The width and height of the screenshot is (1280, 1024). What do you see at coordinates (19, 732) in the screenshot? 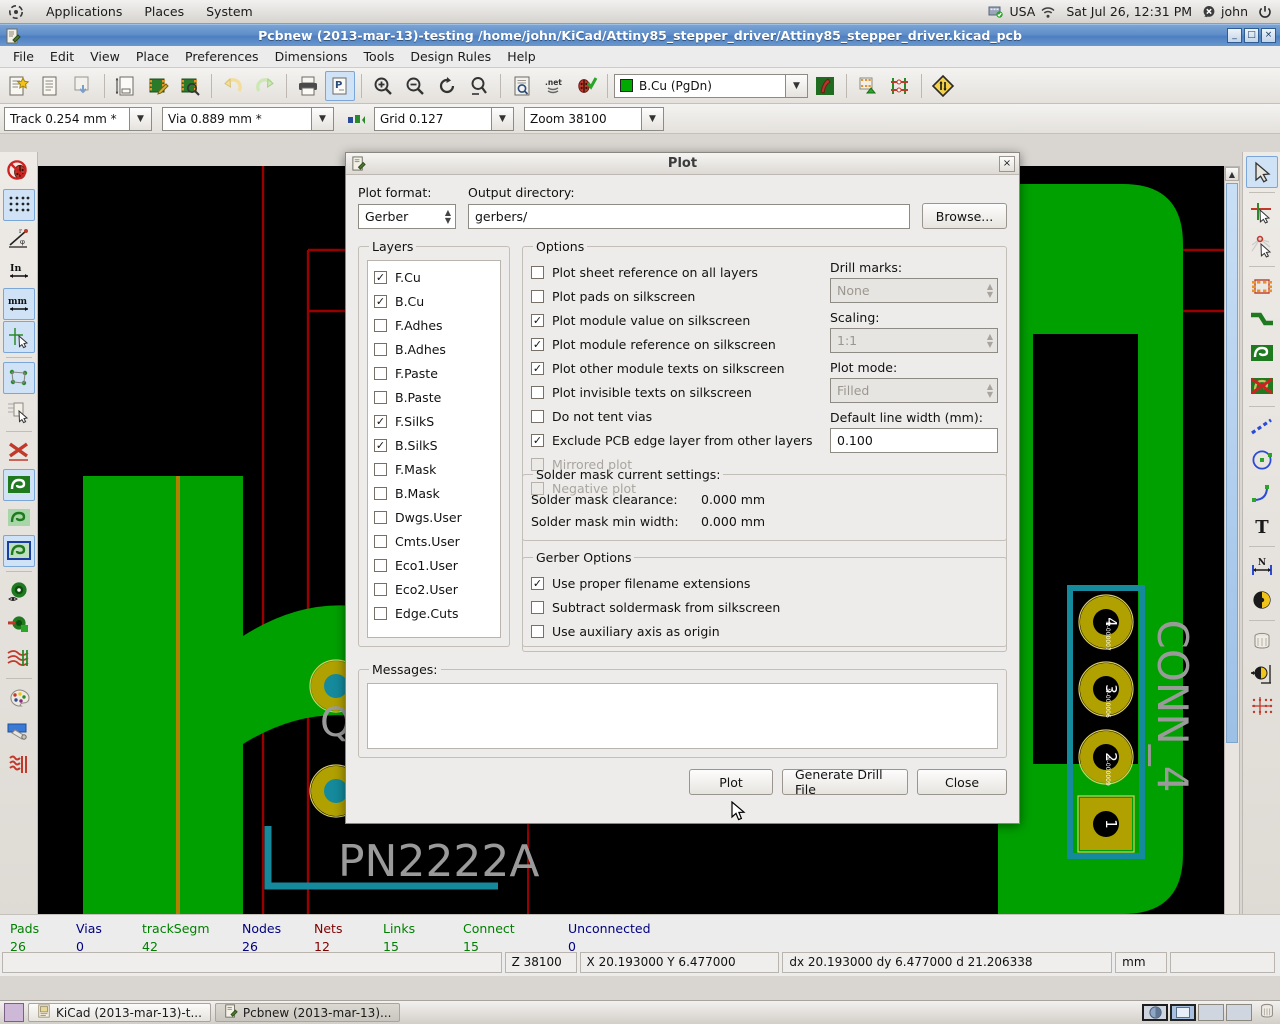
I see `high-contrast-icon` at bounding box center [19, 732].